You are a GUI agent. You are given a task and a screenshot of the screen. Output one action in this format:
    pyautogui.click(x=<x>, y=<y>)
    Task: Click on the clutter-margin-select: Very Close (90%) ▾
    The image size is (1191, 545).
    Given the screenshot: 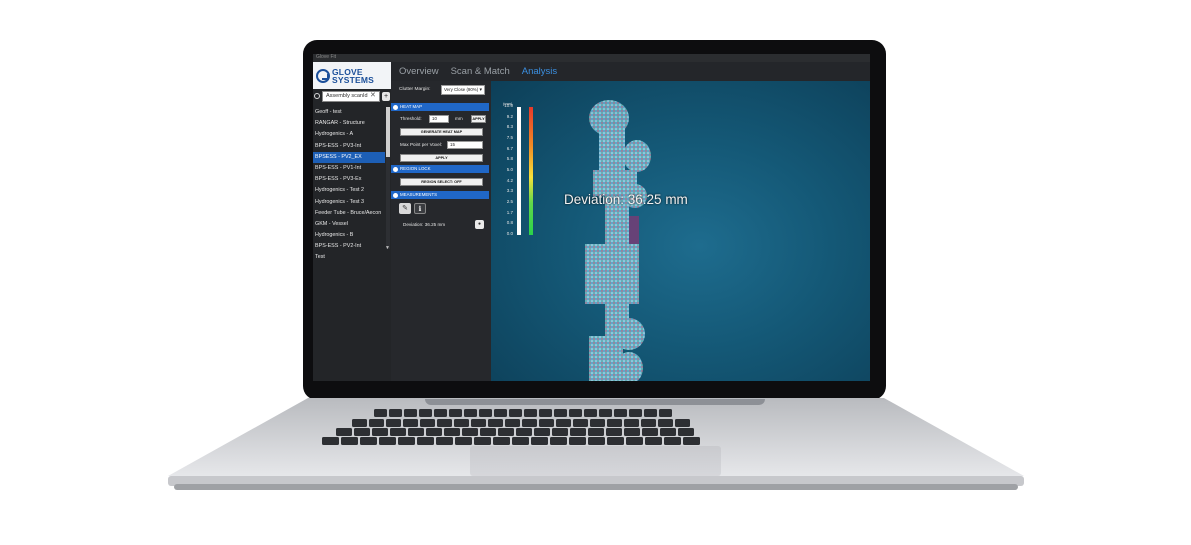 What is the action you would take?
    pyautogui.click(x=463, y=90)
    